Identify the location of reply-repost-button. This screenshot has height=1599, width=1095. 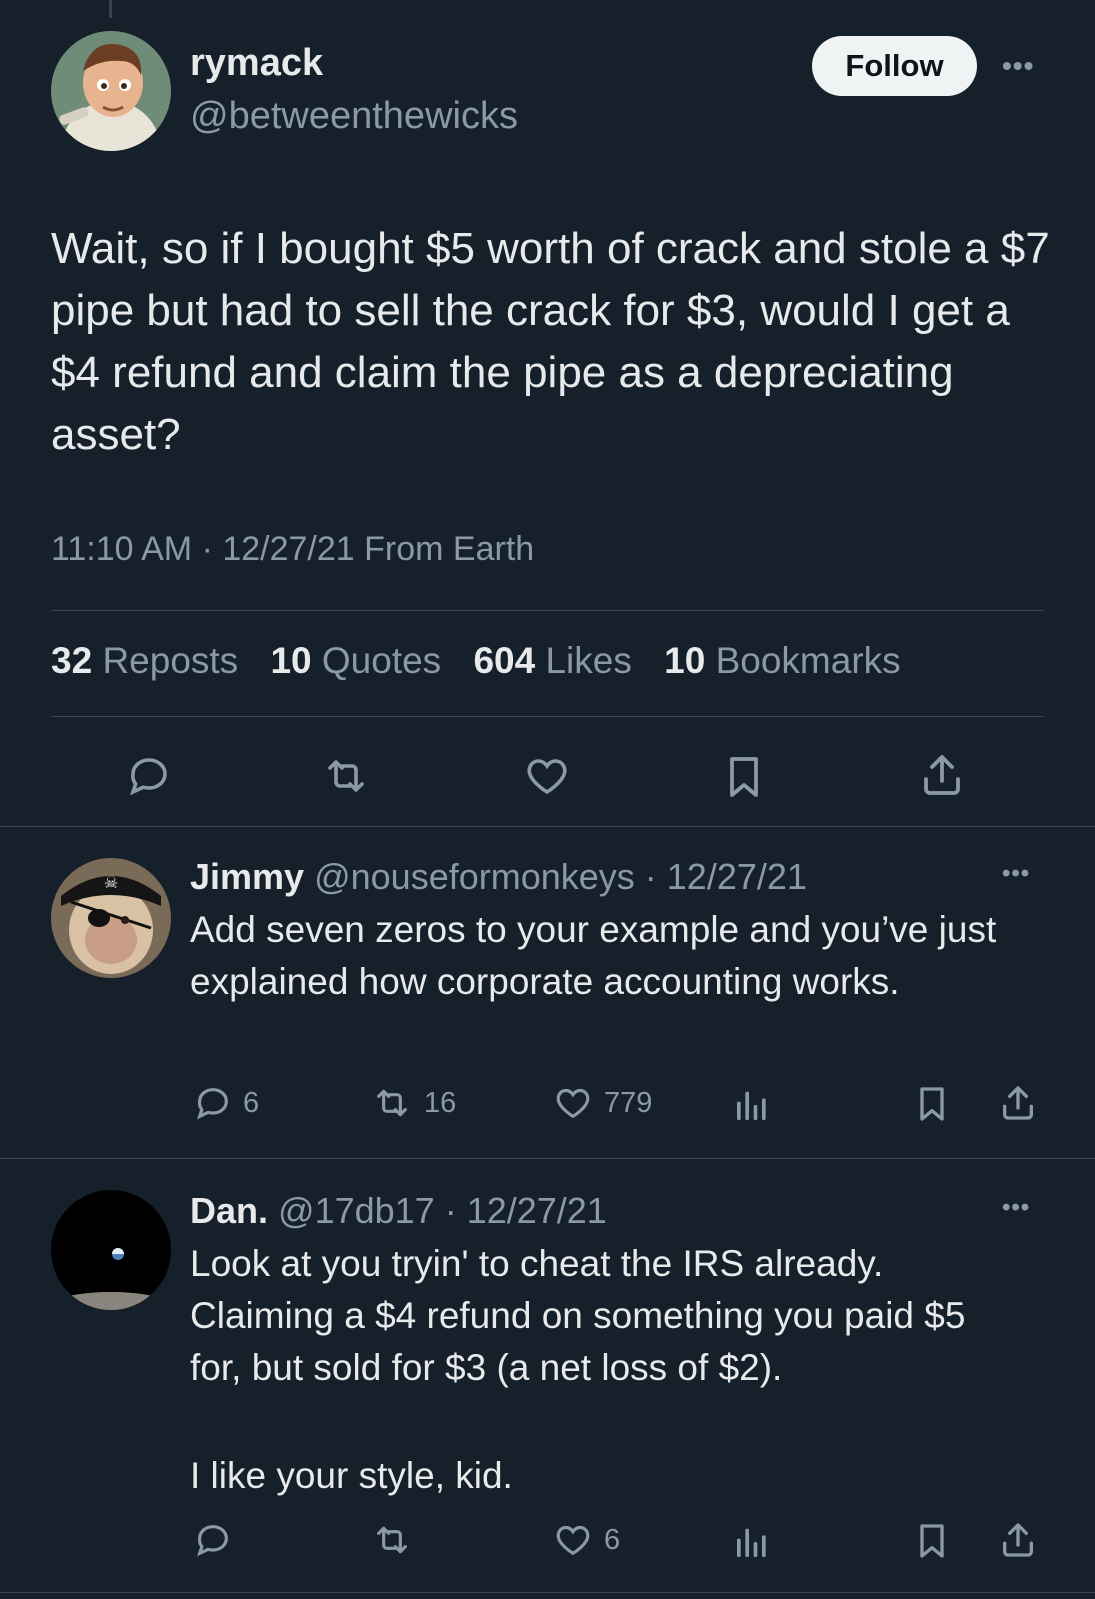
(392, 1540).